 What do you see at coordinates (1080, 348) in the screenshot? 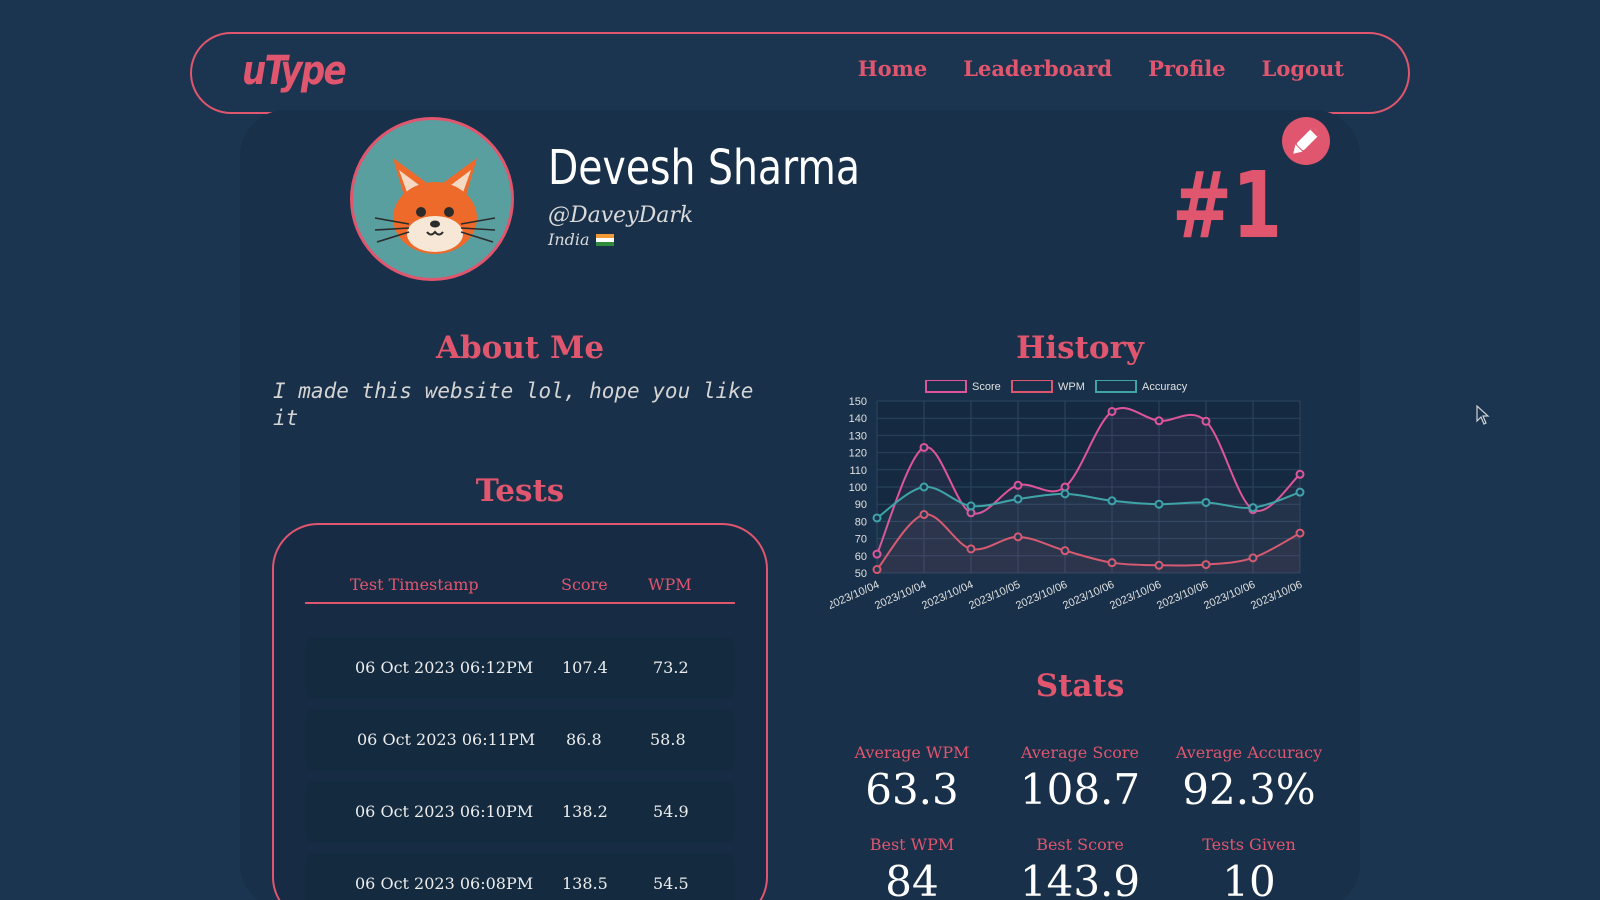
I see `history-title: History` at bounding box center [1080, 348].